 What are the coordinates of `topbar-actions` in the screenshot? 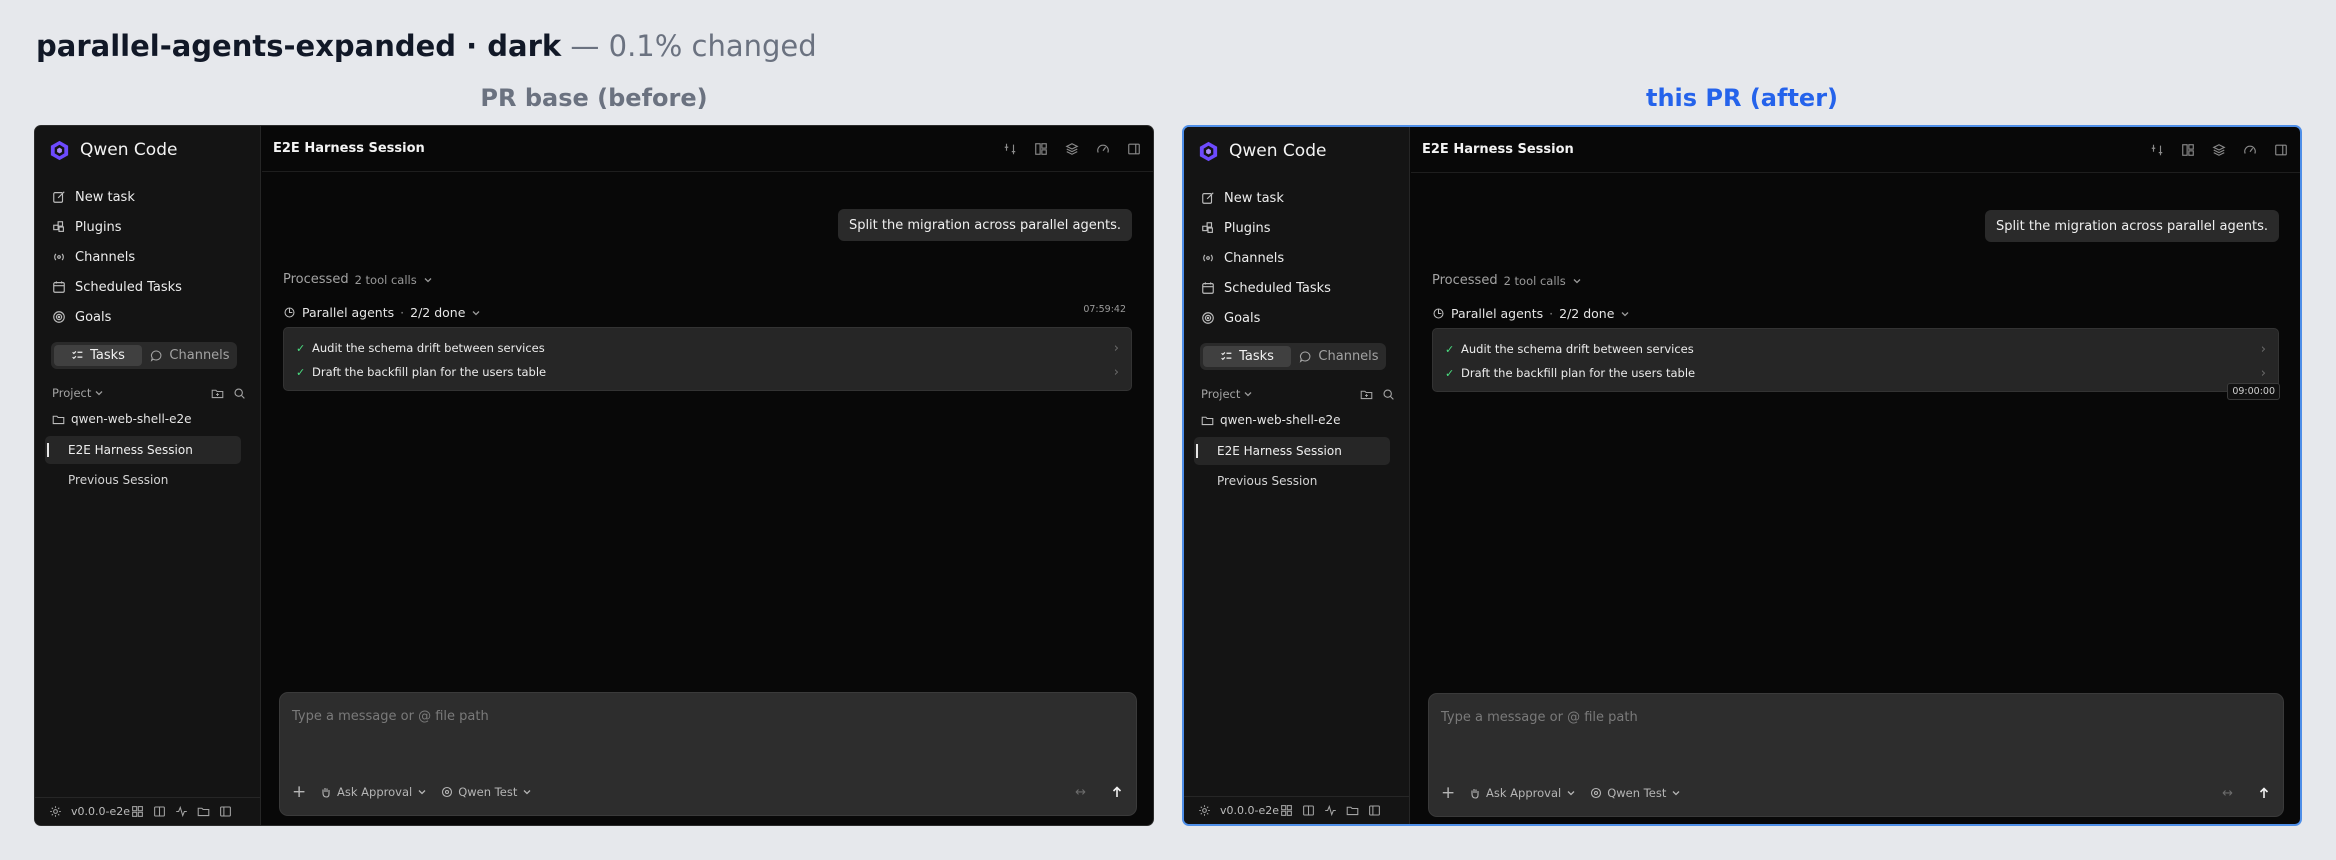 It's located at (1072, 149).